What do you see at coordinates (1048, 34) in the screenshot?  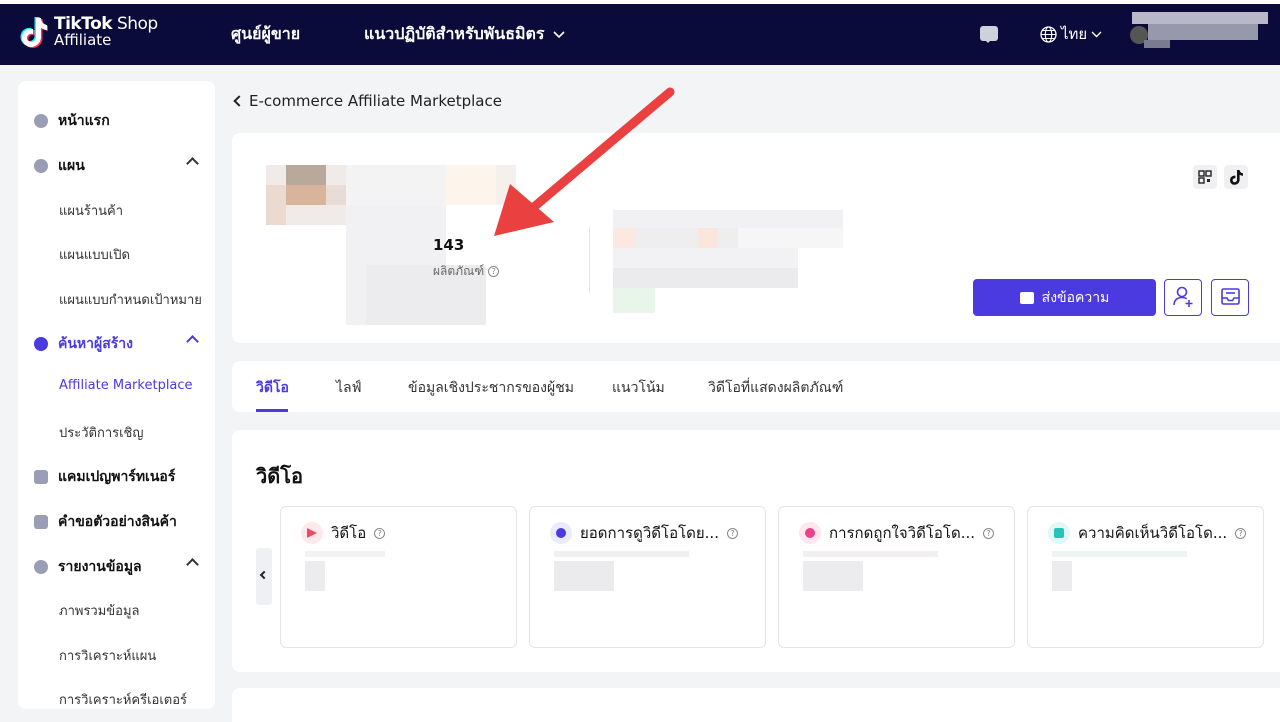 I see `globe-icon` at bounding box center [1048, 34].